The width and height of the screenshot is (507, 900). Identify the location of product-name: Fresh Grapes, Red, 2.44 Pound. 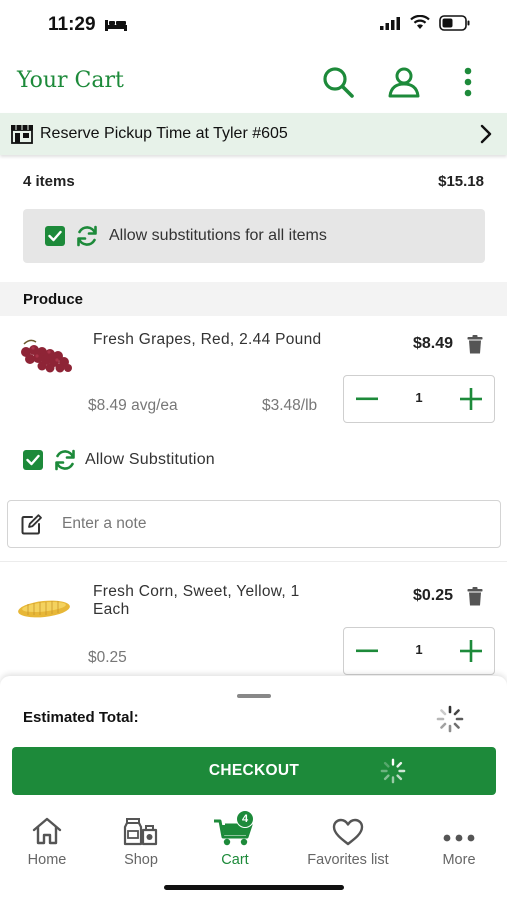
(213, 340).